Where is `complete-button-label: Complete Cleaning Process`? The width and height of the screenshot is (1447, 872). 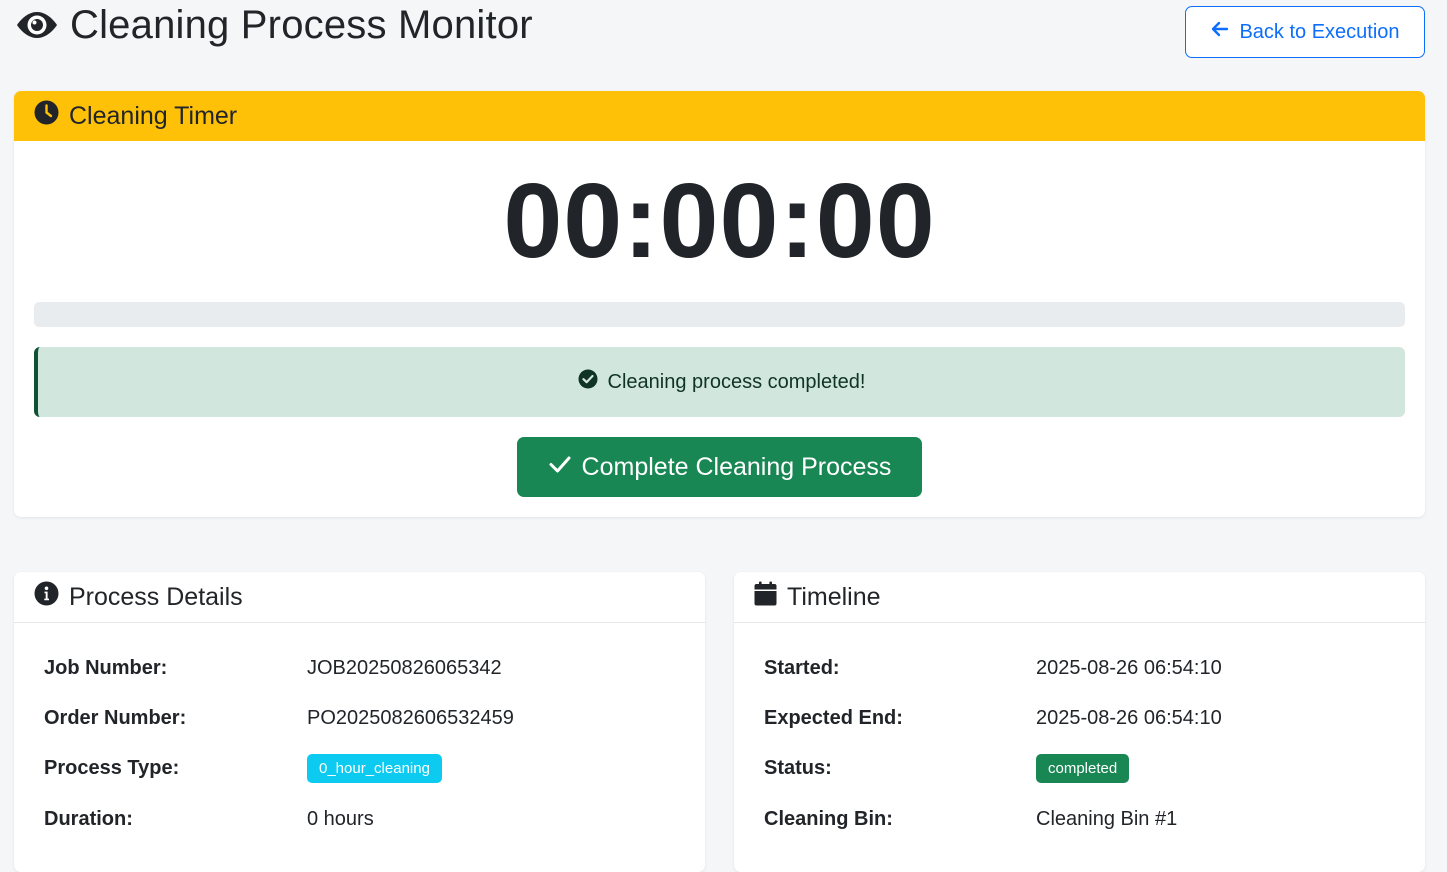
complete-button-label: Complete Cleaning Process is located at coordinates (736, 466).